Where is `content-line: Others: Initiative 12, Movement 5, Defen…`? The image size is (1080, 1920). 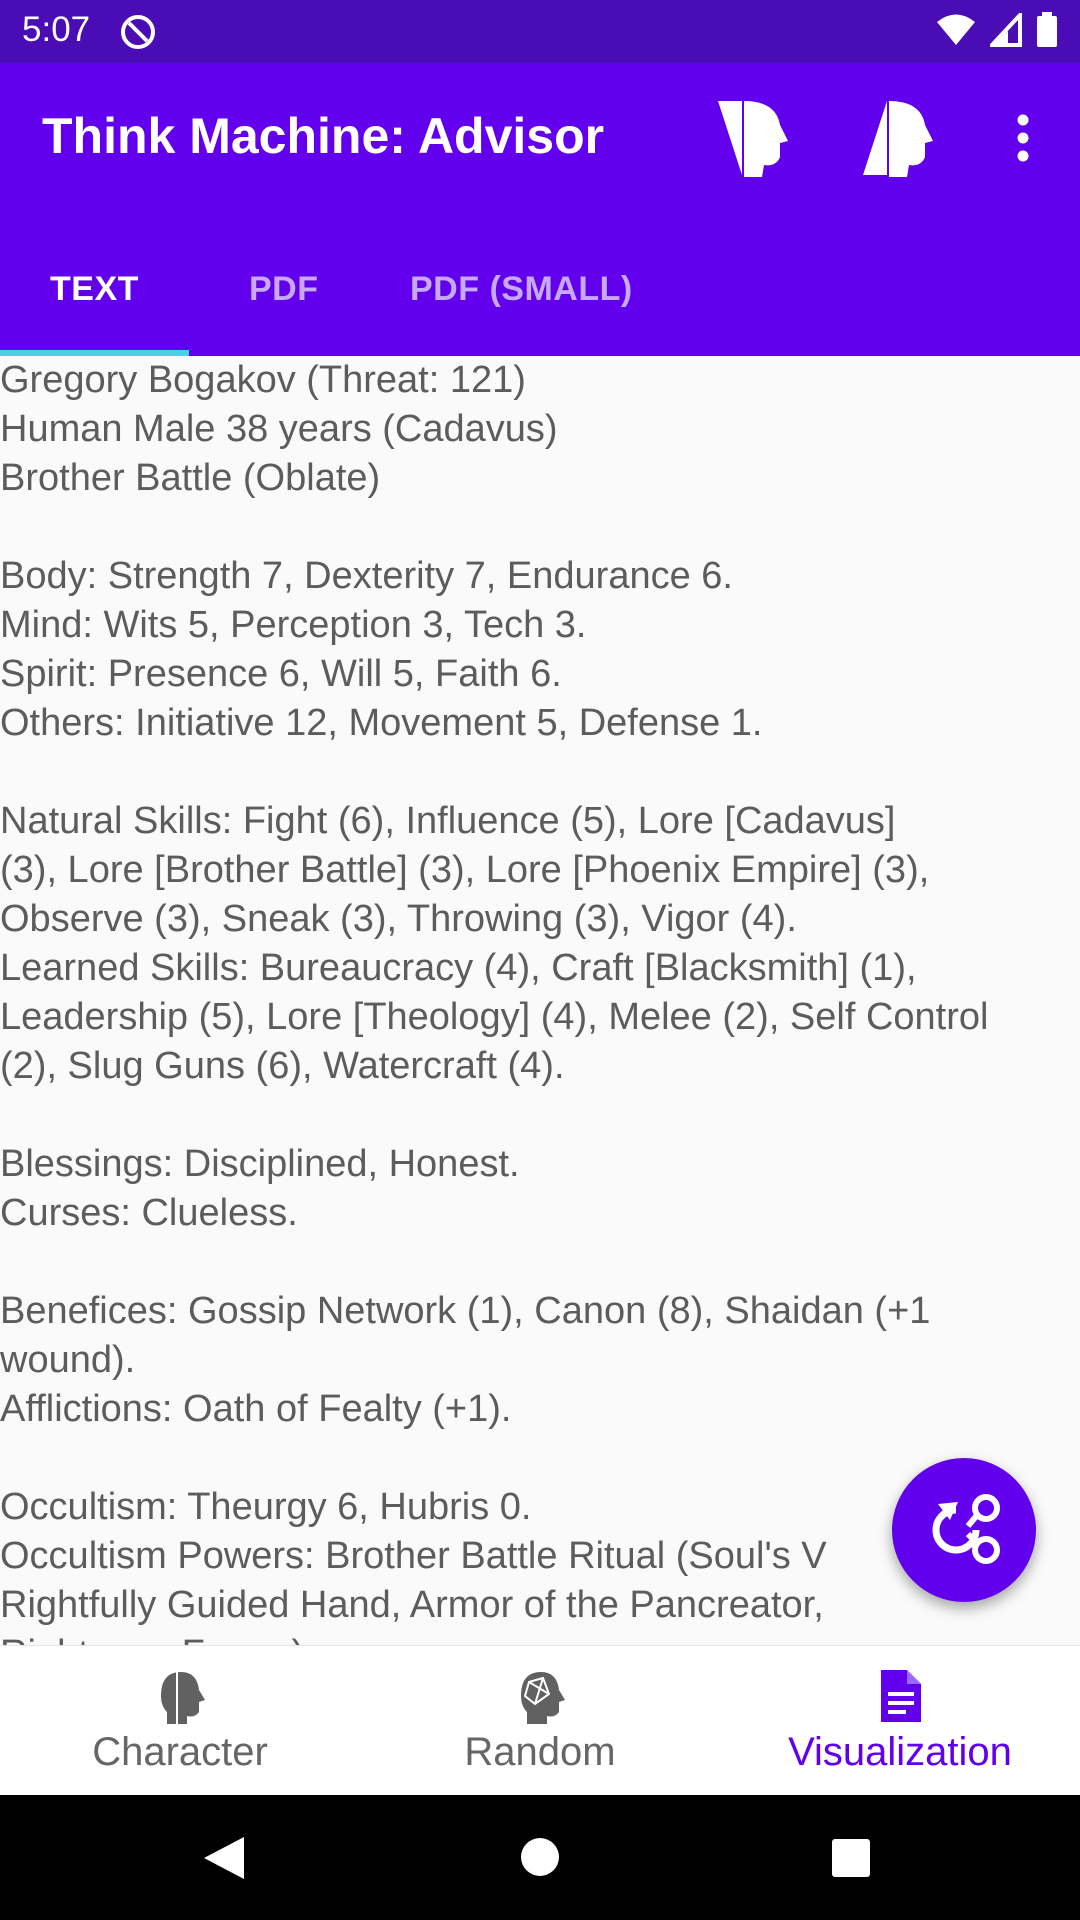 content-line: Others: Initiative 12, Movement 5, Defen… is located at coordinates (381, 723).